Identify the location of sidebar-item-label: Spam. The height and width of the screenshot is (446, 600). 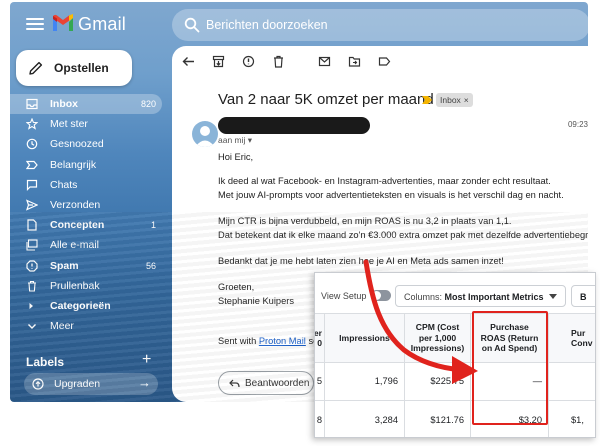
(64, 265).